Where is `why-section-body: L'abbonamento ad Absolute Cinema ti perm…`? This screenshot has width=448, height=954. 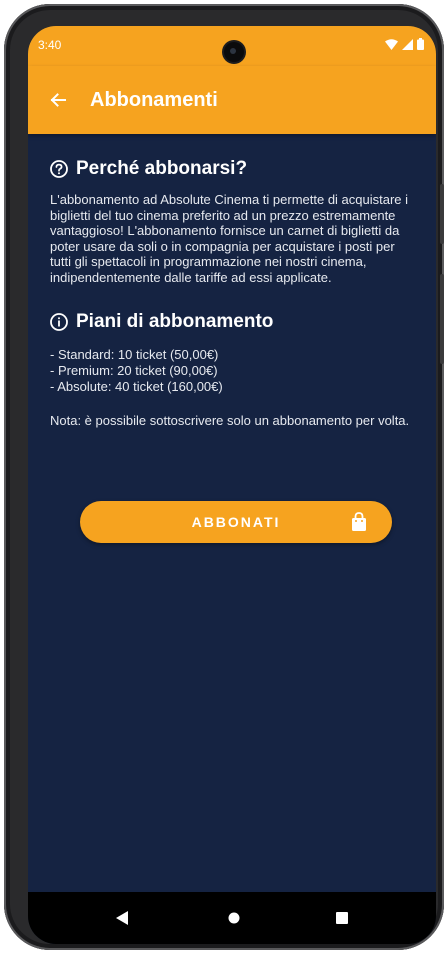
why-section-body: L'abbonamento ad Absolute Cinema ti perm… is located at coordinates (229, 238).